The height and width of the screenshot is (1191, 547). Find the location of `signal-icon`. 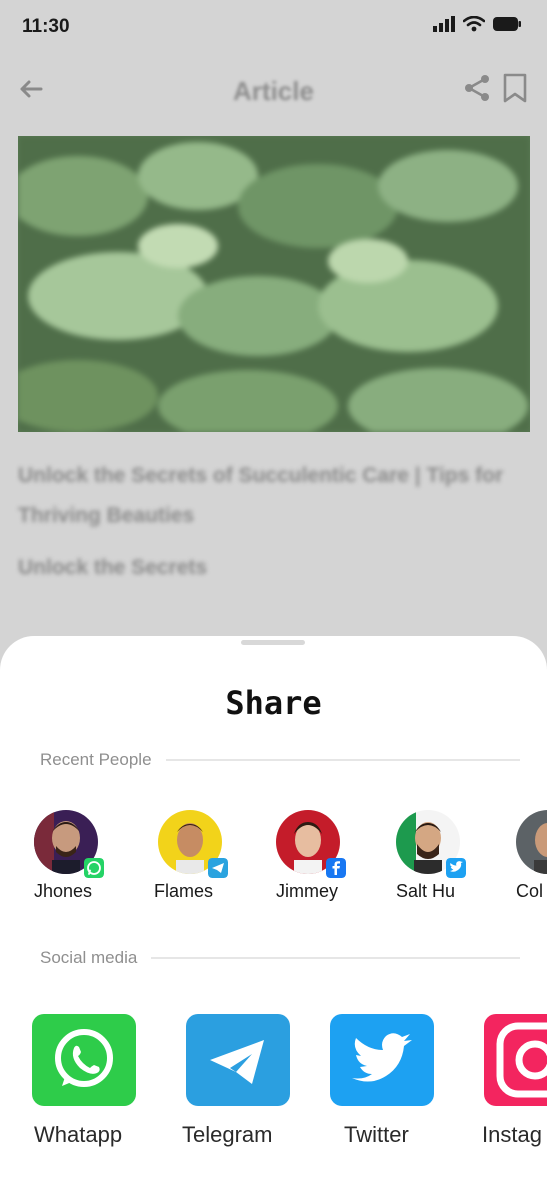

signal-icon is located at coordinates (444, 24).